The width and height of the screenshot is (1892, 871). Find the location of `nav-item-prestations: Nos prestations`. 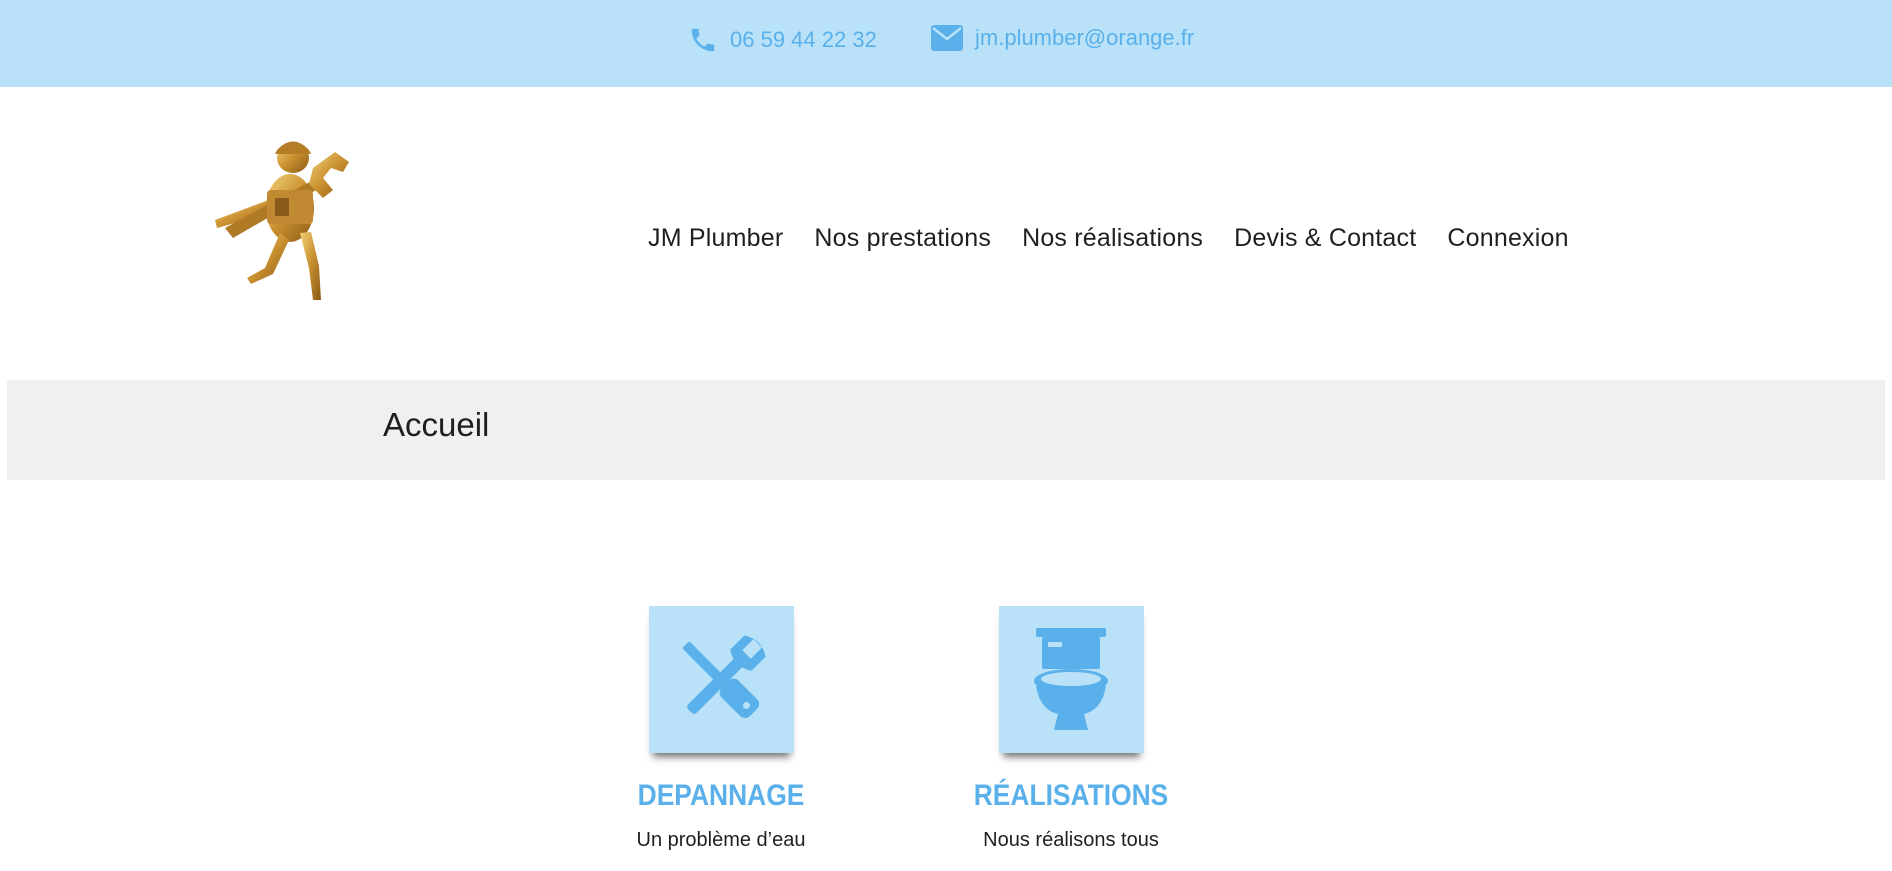

nav-item-prestations: Nos prestations is located at coordinates (902, 238).